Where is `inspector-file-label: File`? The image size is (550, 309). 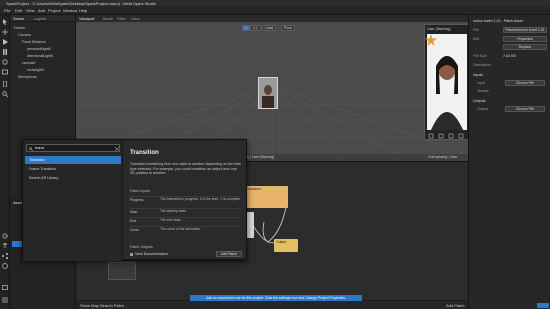 inspector-file-label: File is located at coordinates (476, 30).